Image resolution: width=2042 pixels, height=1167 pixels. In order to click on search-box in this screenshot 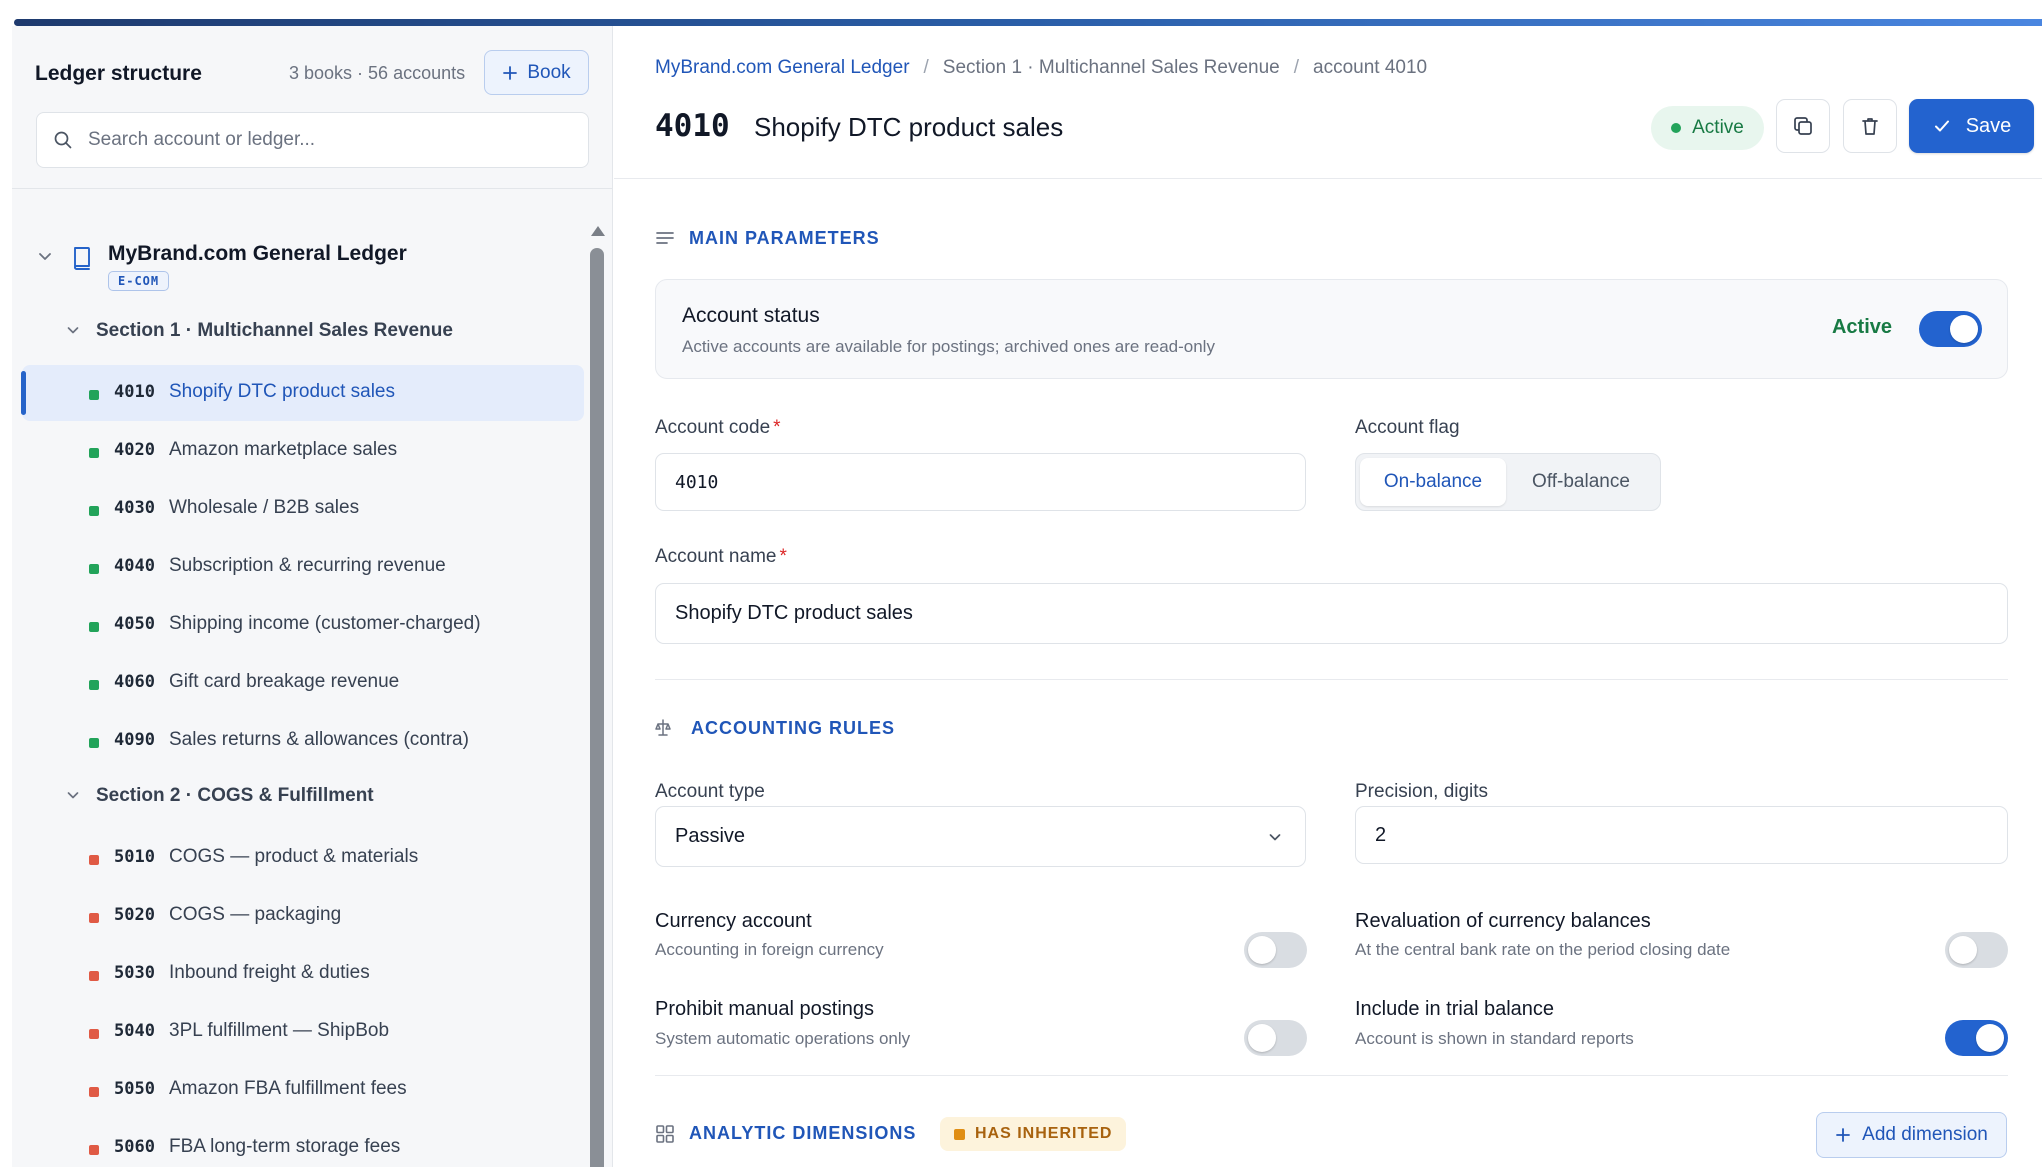, I will do `click(312, 140)`.